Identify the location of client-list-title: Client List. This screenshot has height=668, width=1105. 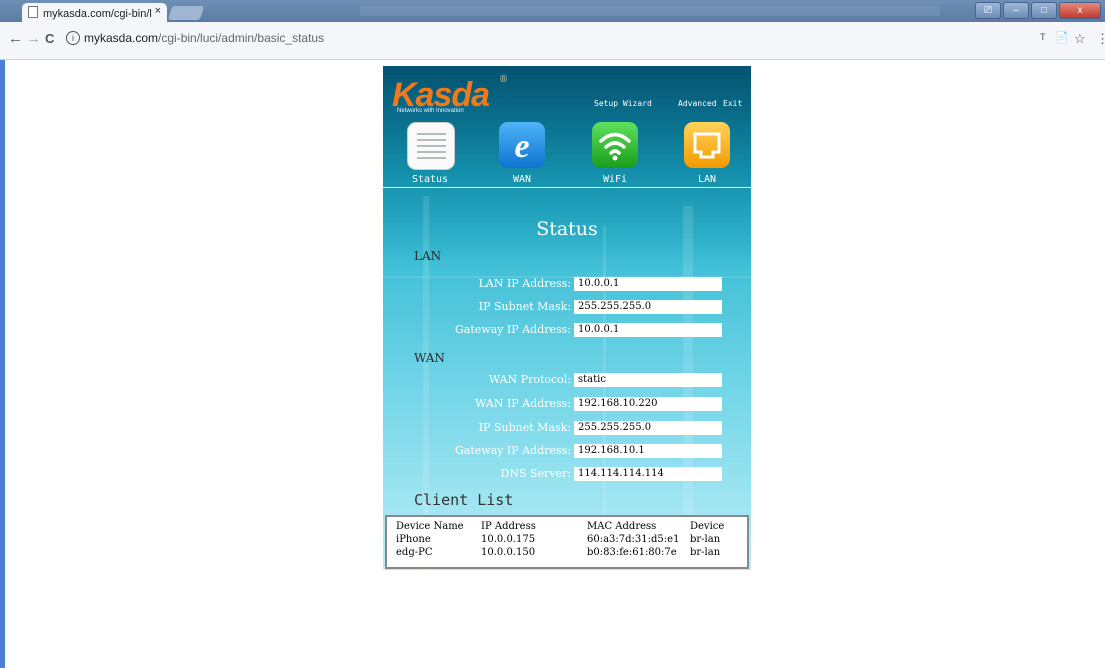
(464, 500).